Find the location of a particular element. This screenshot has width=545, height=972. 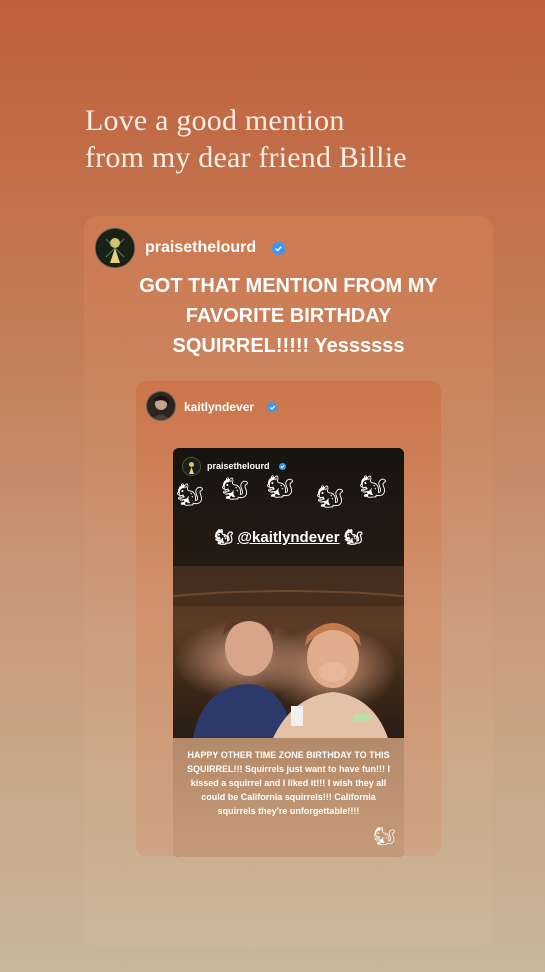

mention-sticker: 🐿 @kaitlyndever 🐿 is located at coordinates (288, 537).